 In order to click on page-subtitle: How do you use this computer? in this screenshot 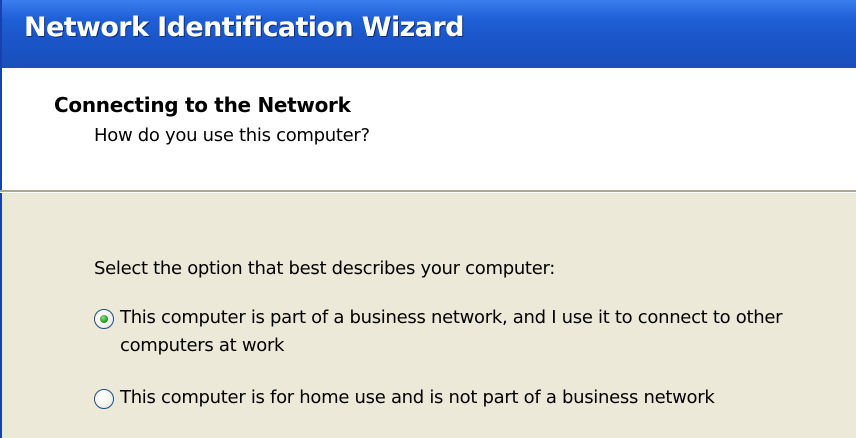, I will do `click(232, 135)`.